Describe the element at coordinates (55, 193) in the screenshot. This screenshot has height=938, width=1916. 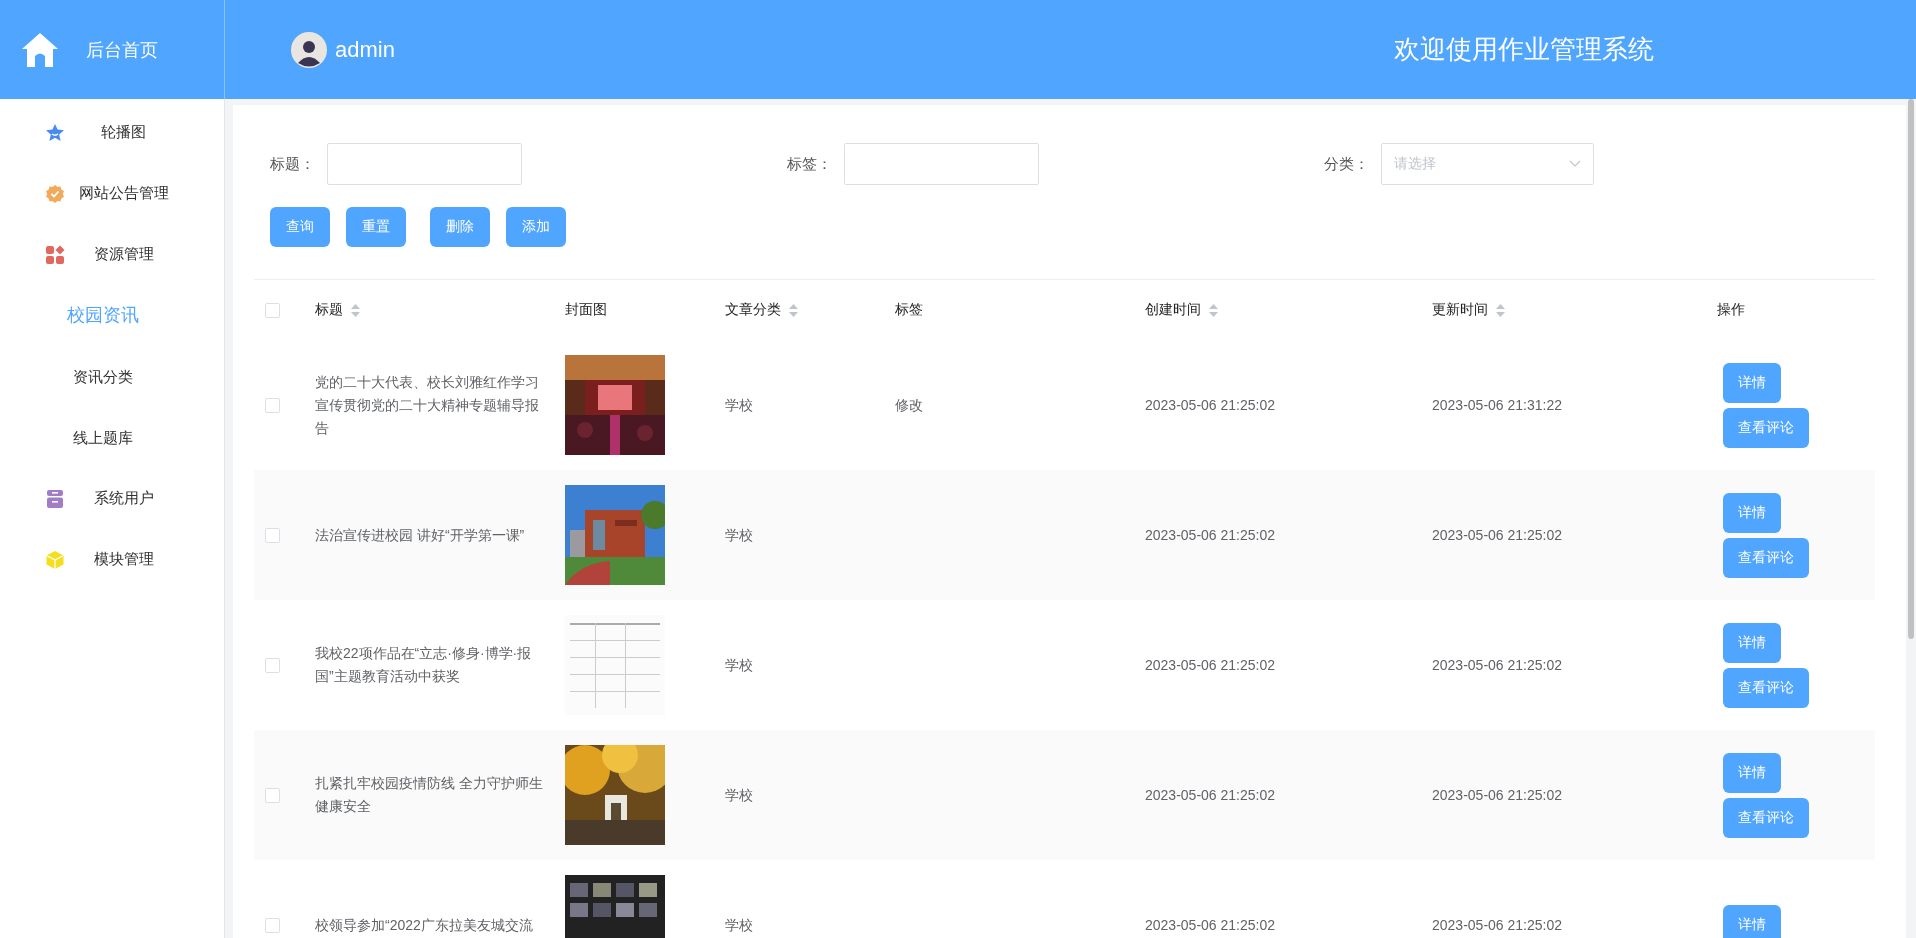
I see `badge-icon` at that location.